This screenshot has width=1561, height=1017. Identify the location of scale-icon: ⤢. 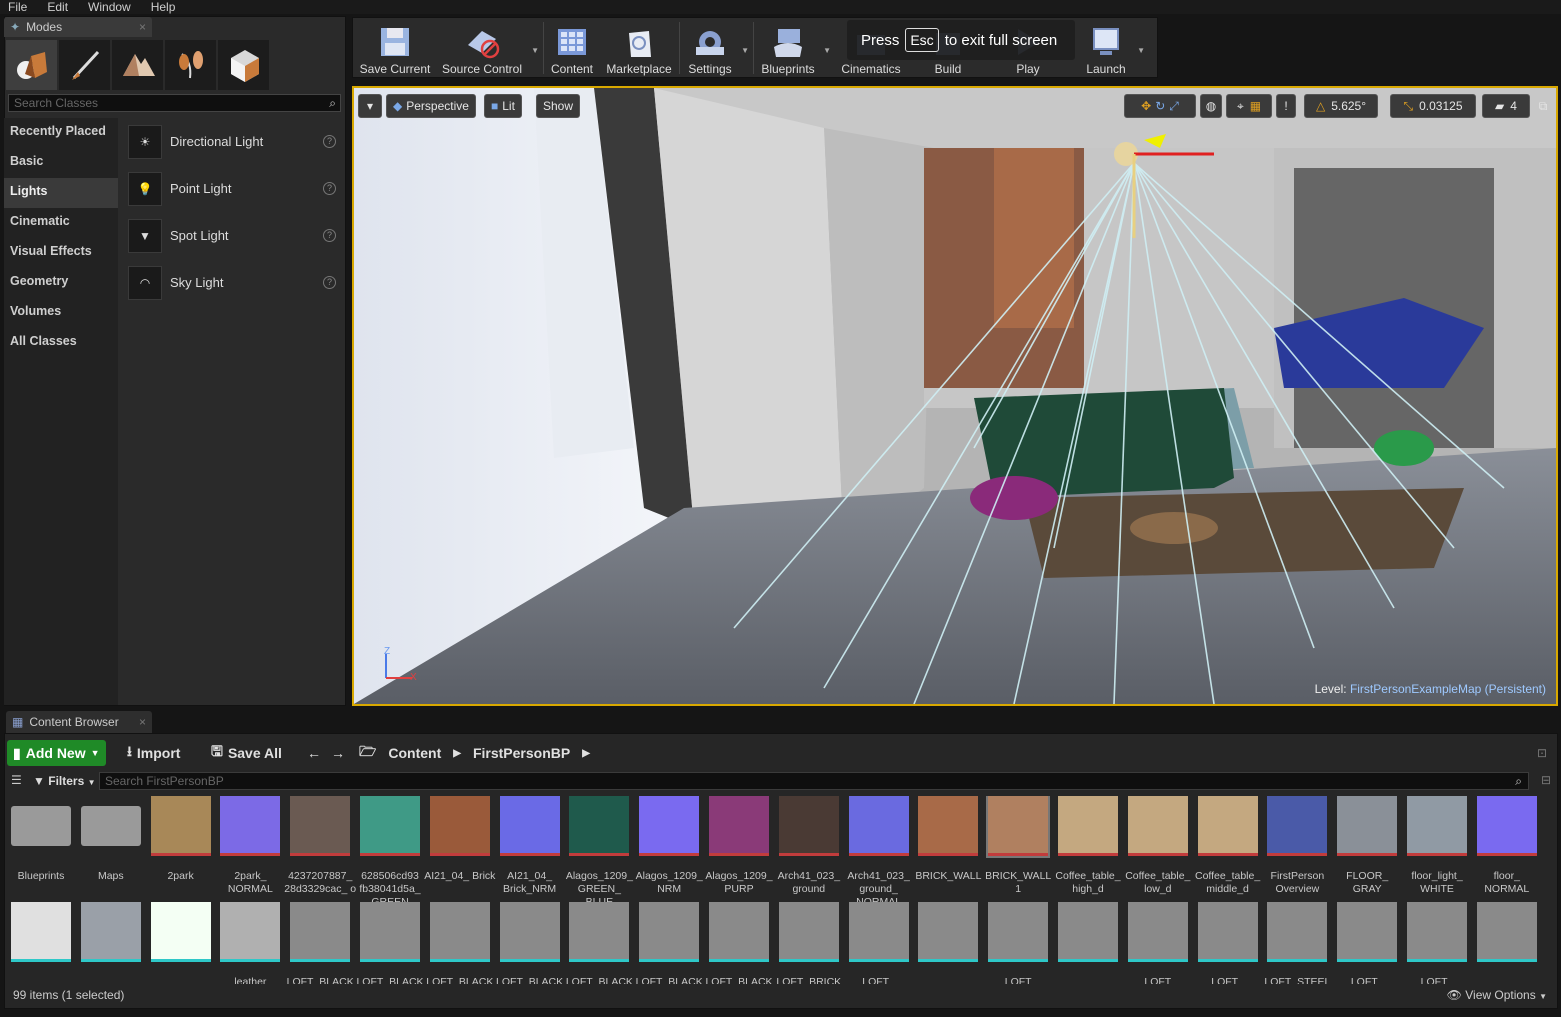
(1174, 106).